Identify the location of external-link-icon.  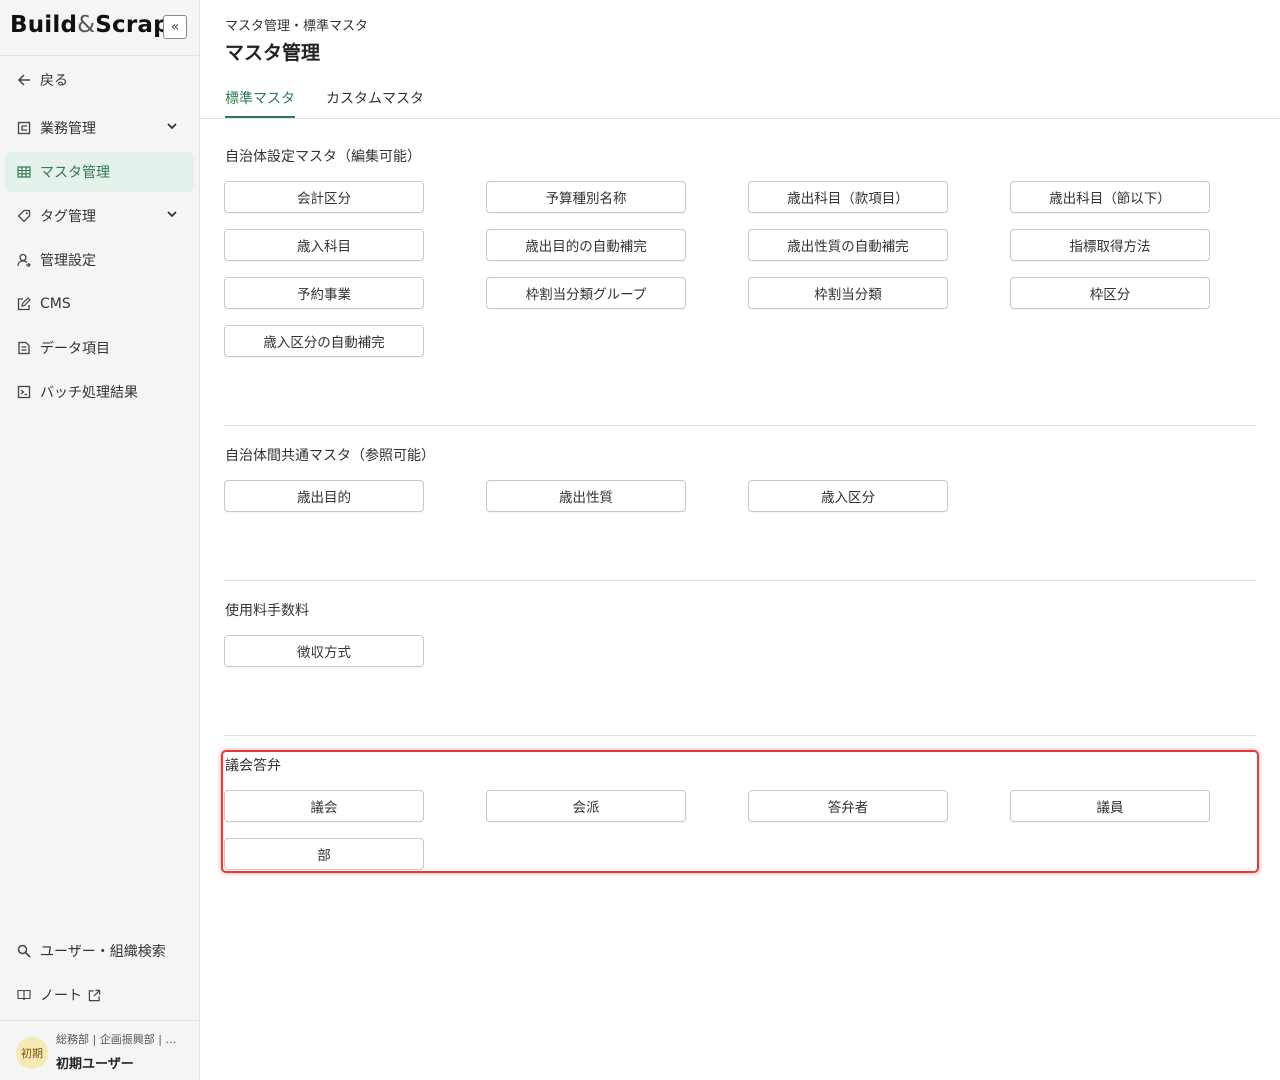
(94, 995).